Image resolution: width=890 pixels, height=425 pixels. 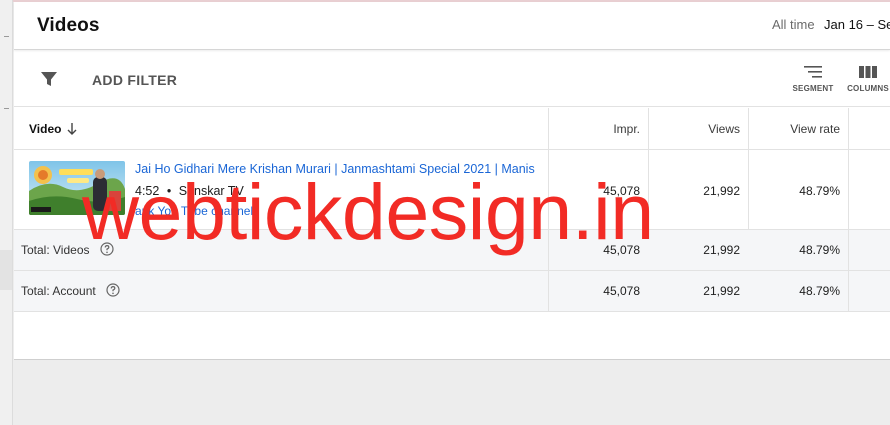 What do you see at coordinates (857, 24) in the screenshot?
I see `date-range-picker: Jan 16 – Se` at bounding box center [857, 24].